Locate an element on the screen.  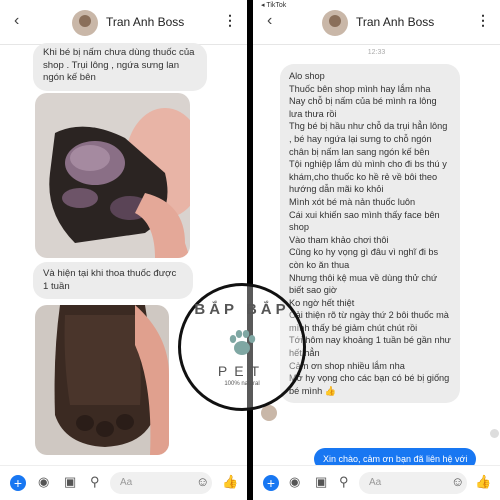
chat-header: ‹ Tran Anh Boss ⋮ is located at coordinates (123, 22).